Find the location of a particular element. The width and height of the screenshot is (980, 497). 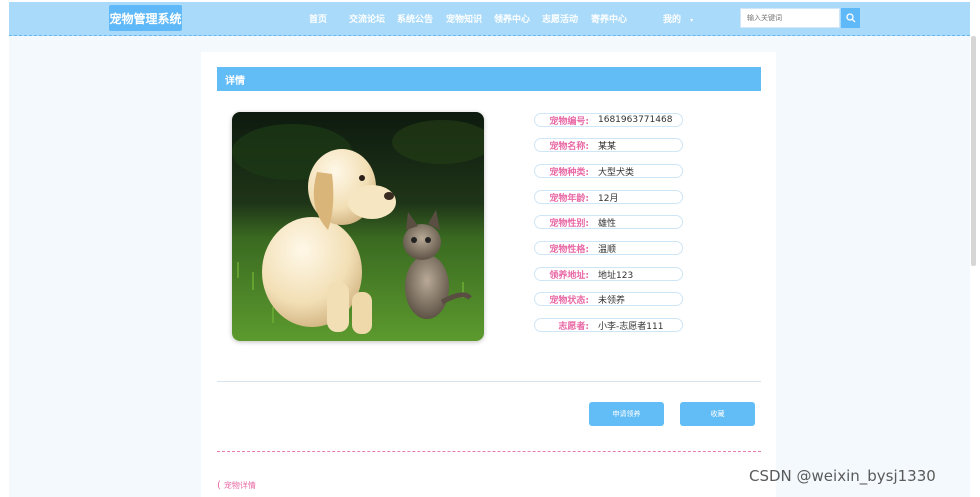

field-label: 宠物年龄: is located at coordinates (569, 198).